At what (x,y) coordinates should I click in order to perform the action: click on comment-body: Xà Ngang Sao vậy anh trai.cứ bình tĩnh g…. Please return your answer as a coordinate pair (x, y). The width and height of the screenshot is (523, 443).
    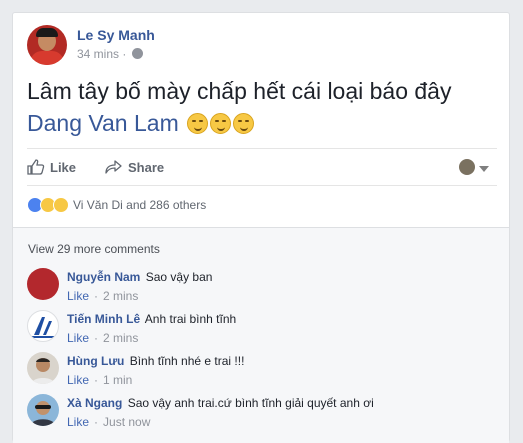
    Looking at the image, I should click on (220, 403).